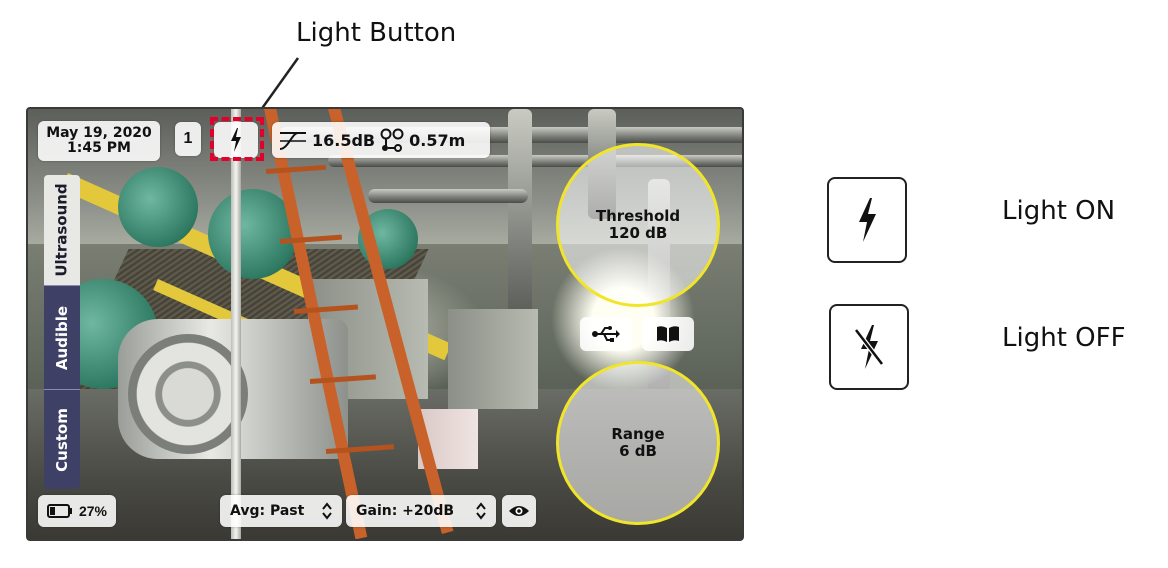 This screenshot has width=1168, height=568. I want to click on threshold-value: 120 dB, so click(638, 233).